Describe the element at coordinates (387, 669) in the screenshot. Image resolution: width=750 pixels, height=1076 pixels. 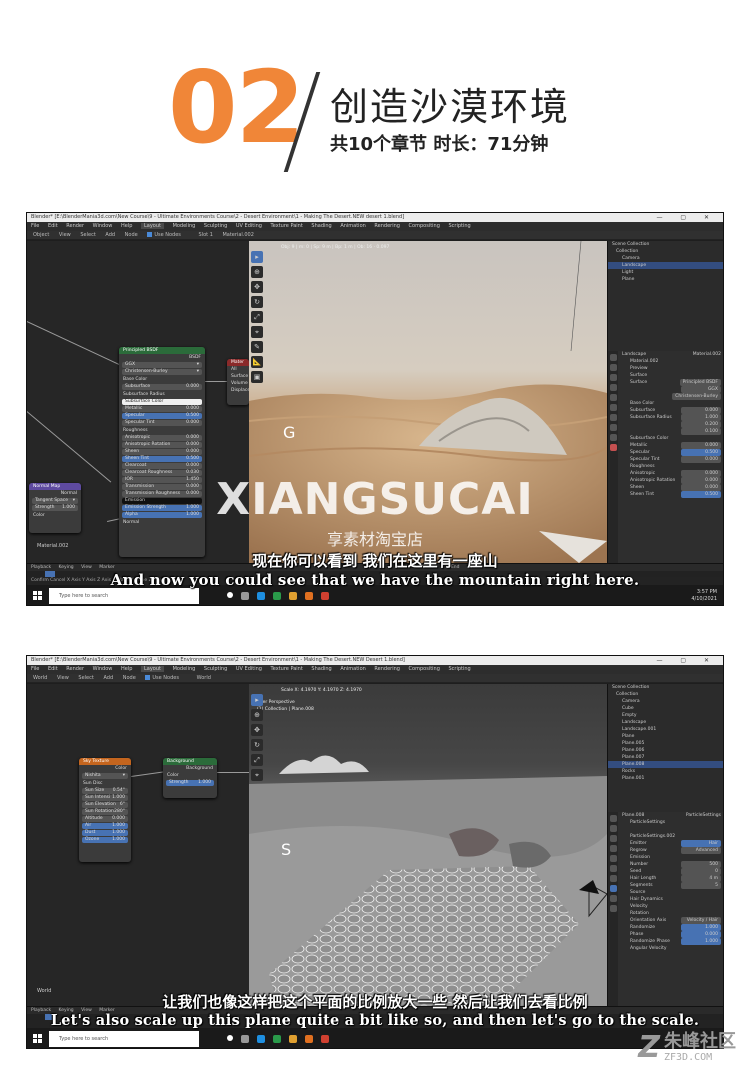
I see `tab-rendering: Rendering` at that location.